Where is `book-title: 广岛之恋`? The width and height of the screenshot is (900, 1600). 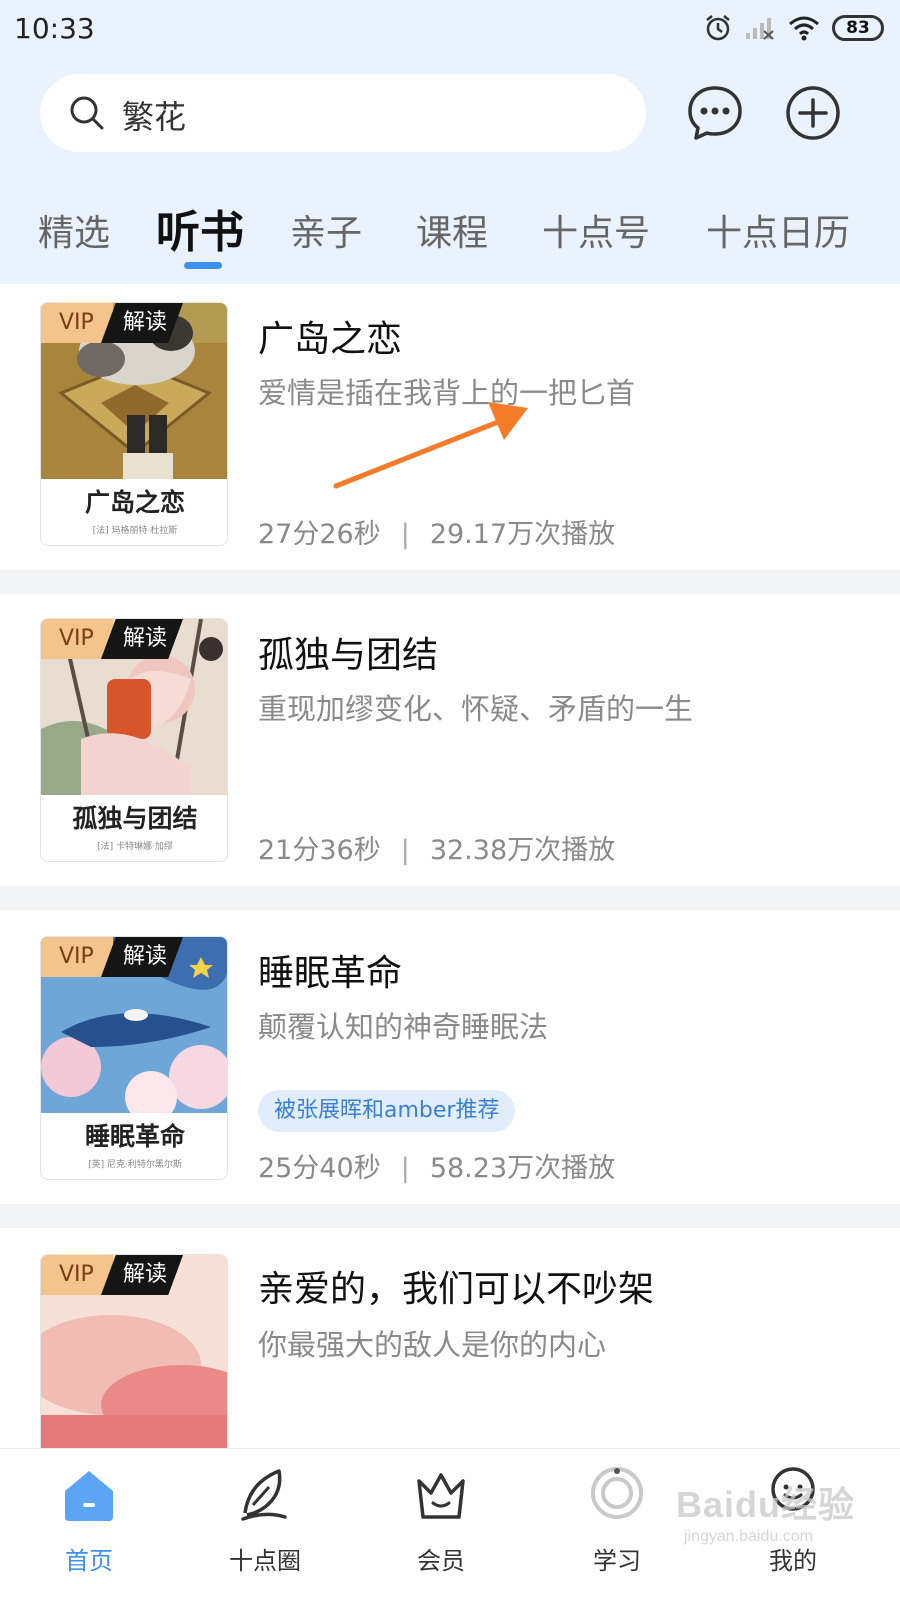
book-title: 广岛之恋 is located at coordinates (330, 339).